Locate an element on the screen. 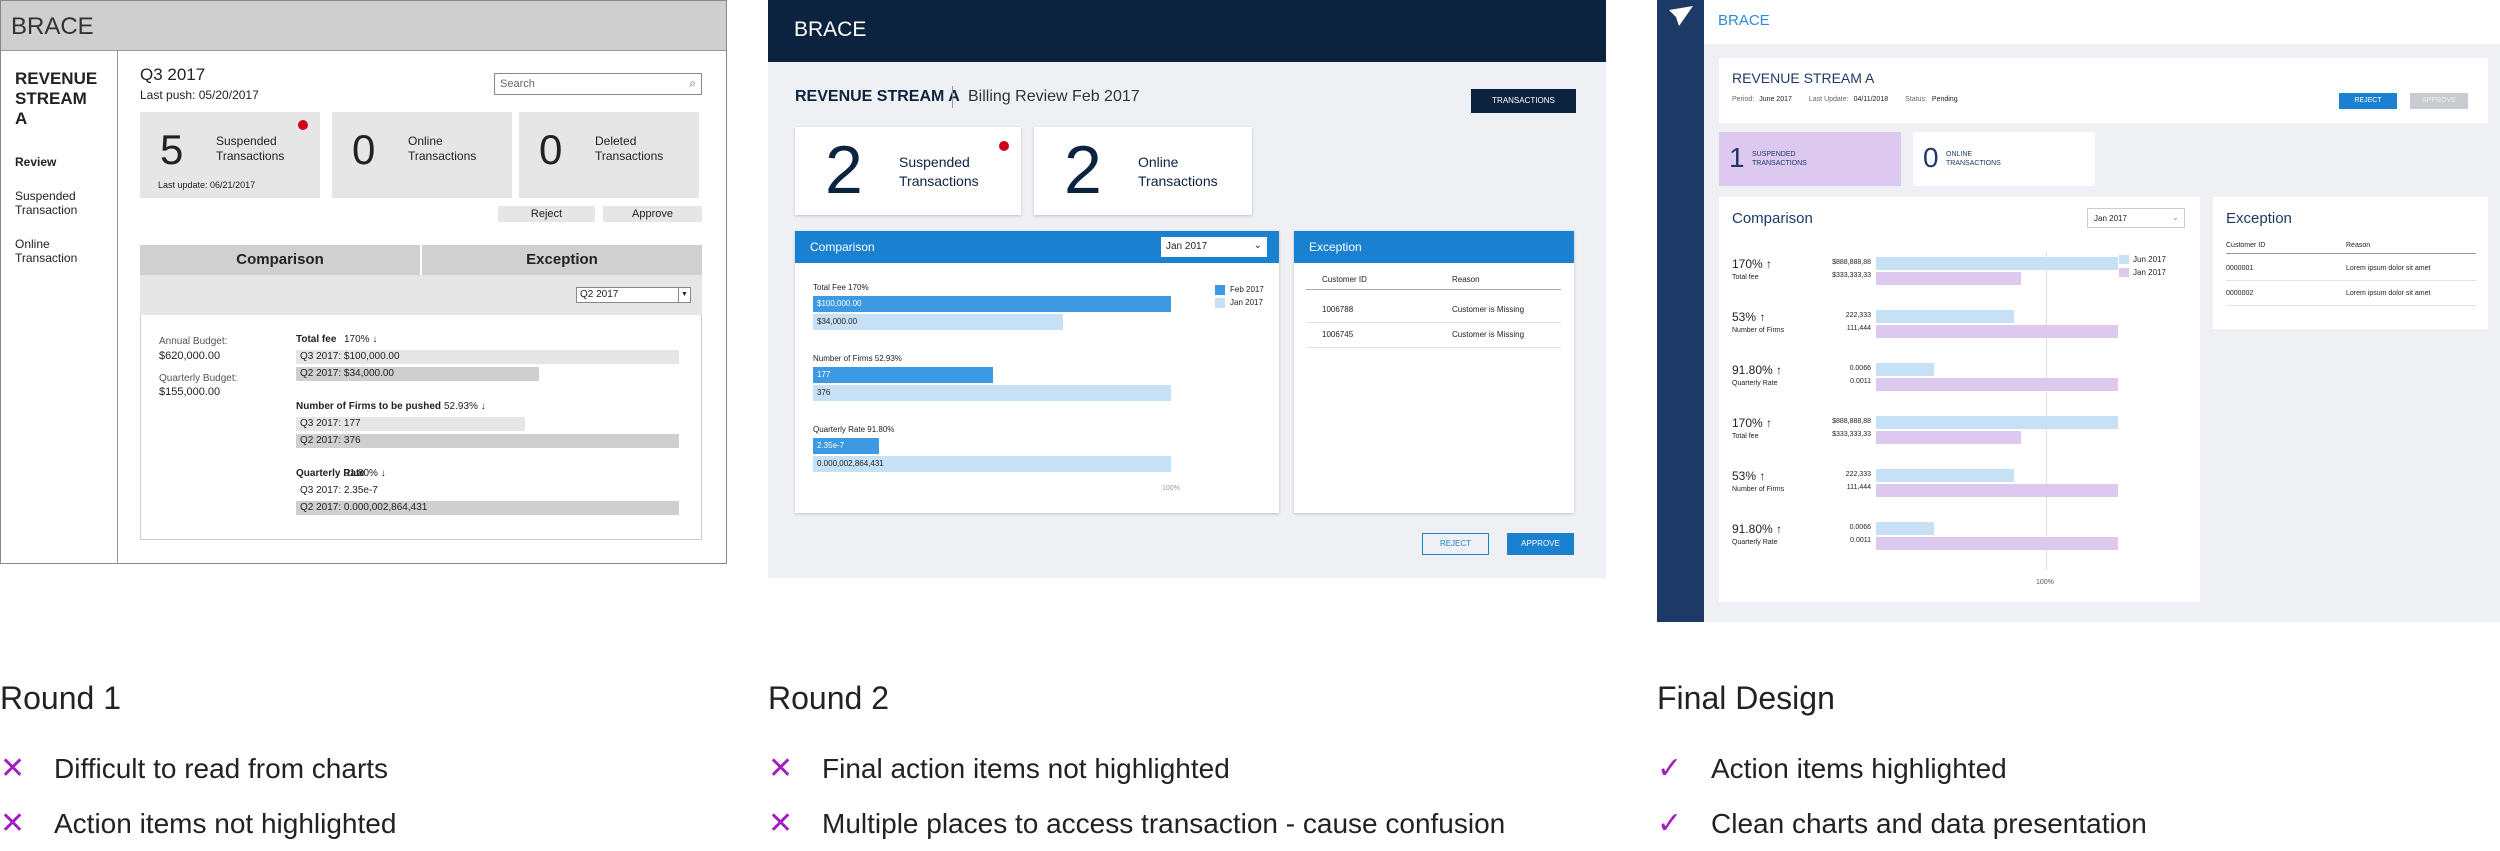  tile-deleted: 0 Deleted Transactions is located at coordinates (609, 155).